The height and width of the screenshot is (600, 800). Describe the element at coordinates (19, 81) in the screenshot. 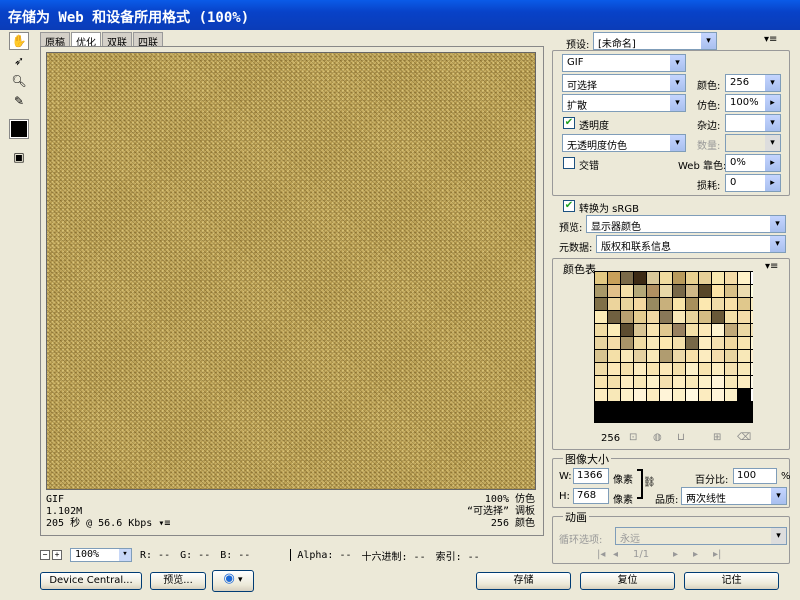

I see `zoom-tool-icon: 🔍︎` at that location.